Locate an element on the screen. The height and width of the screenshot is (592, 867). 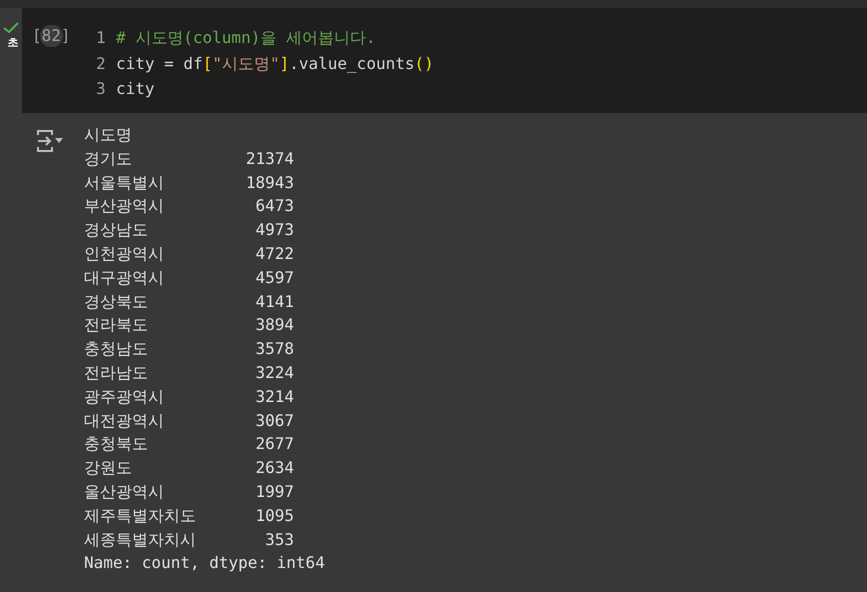
city-name: 인천광역시 is located at coordinates (124, 253).